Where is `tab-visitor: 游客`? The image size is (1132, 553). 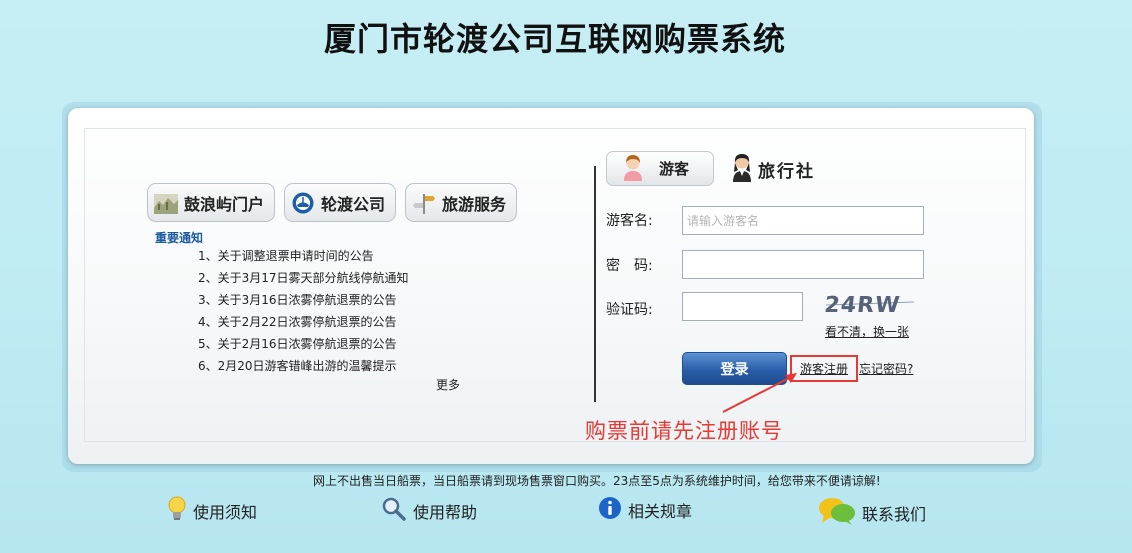 tab-visitor: 游客 is located at coordinates (660, 168).